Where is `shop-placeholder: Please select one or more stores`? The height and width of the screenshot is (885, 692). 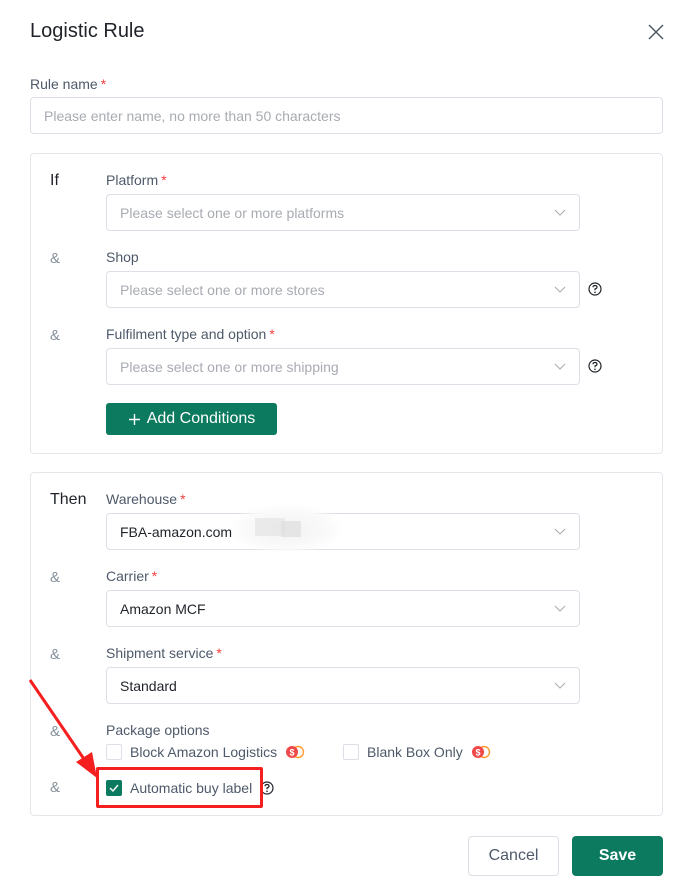 shop-placeholder: Please select one or more stores is located at coordinates (222, 289).